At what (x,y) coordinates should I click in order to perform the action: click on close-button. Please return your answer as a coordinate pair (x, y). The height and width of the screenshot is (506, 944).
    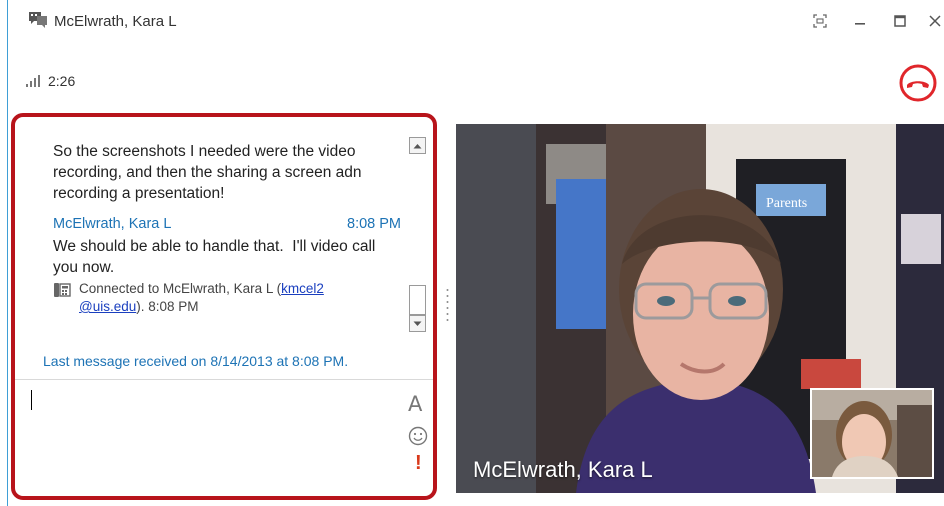
    Looking at the image, I should click on (935, 21).